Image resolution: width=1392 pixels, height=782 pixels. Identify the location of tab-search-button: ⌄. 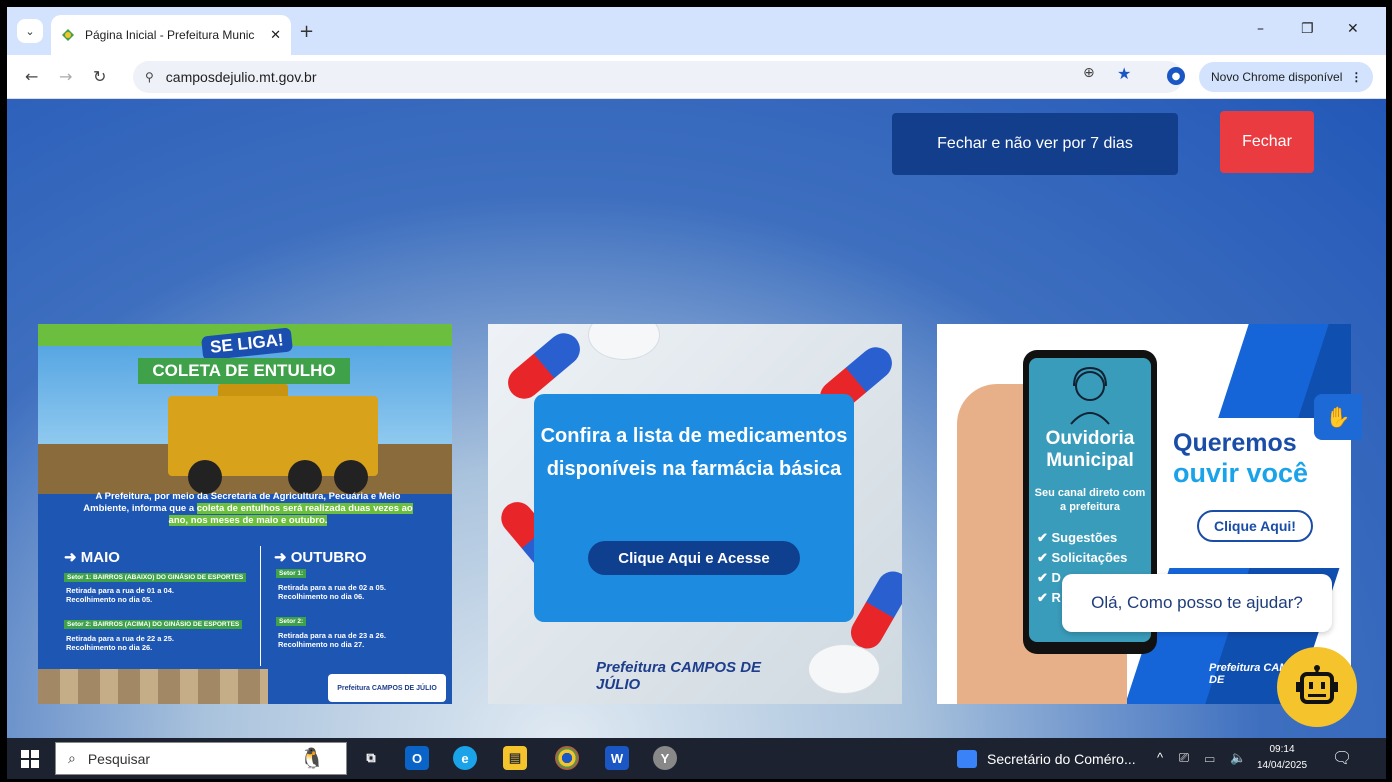
(30, 31).